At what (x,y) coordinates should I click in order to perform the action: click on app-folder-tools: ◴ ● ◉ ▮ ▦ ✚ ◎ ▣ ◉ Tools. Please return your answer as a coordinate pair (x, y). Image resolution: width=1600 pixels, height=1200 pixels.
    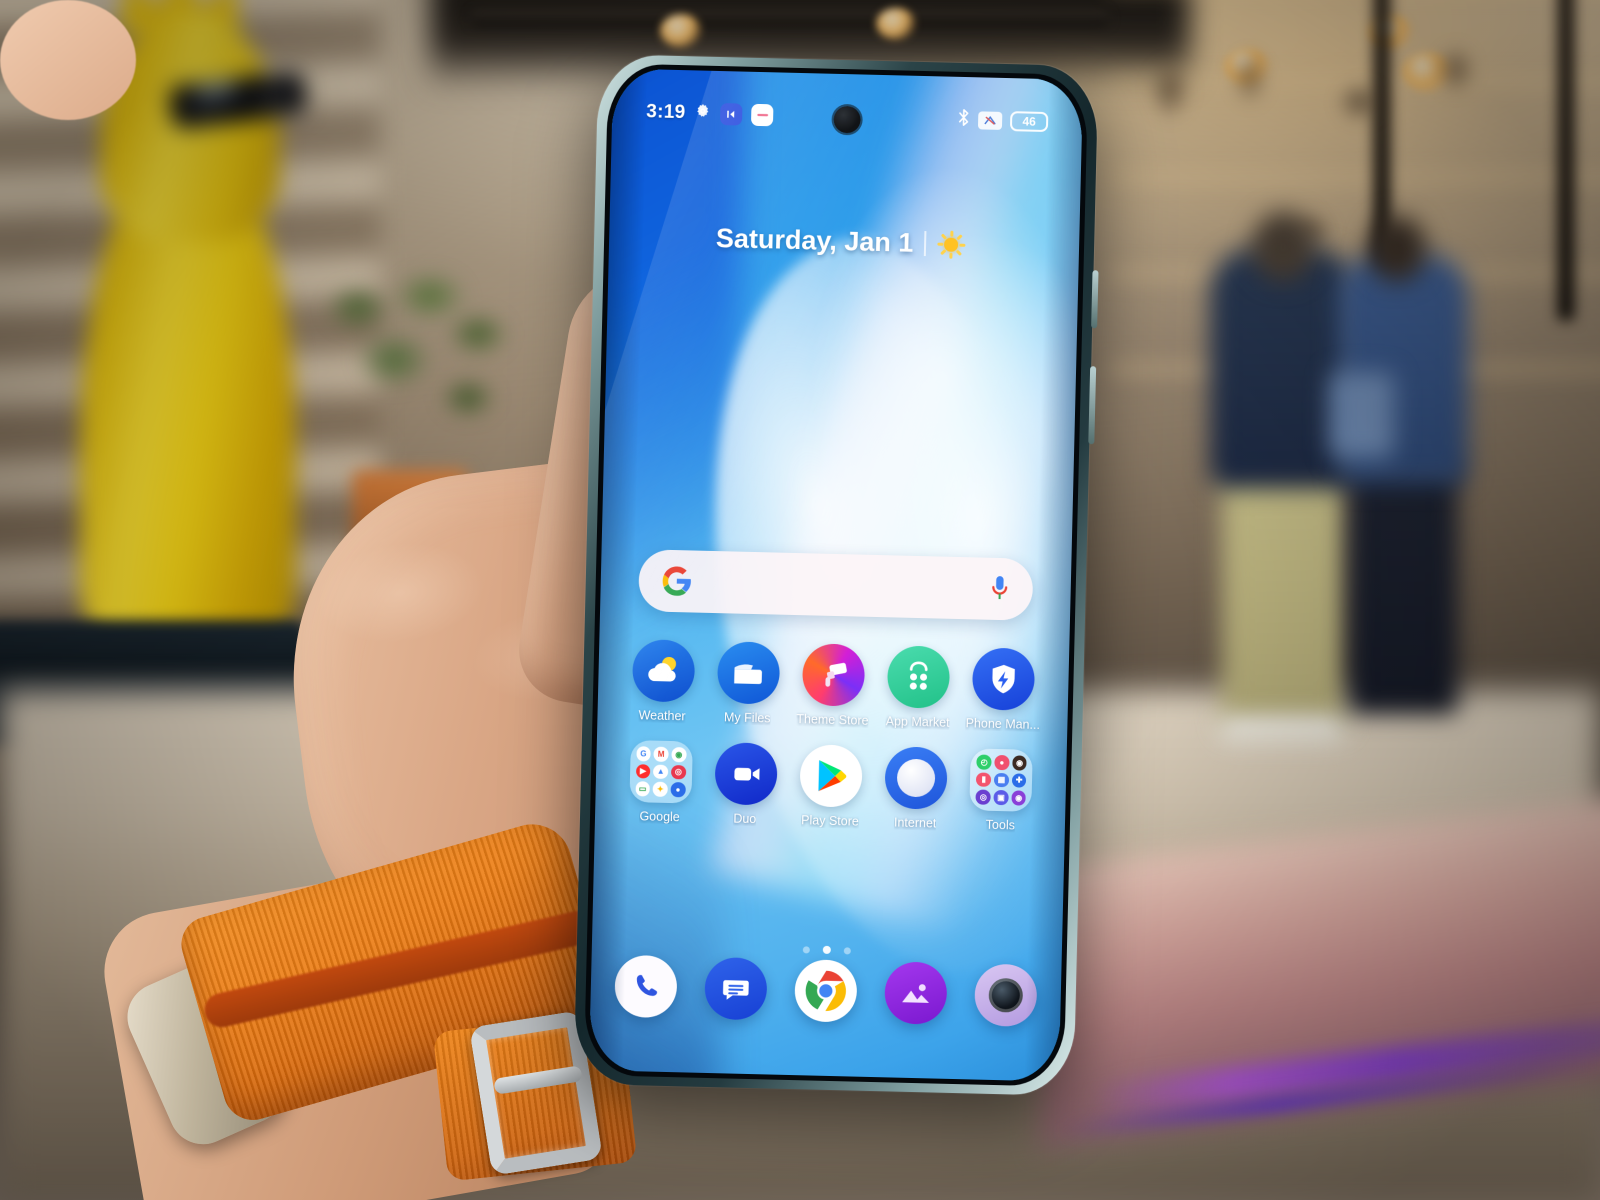
    Looking at the image, I should click on (1001, 790).